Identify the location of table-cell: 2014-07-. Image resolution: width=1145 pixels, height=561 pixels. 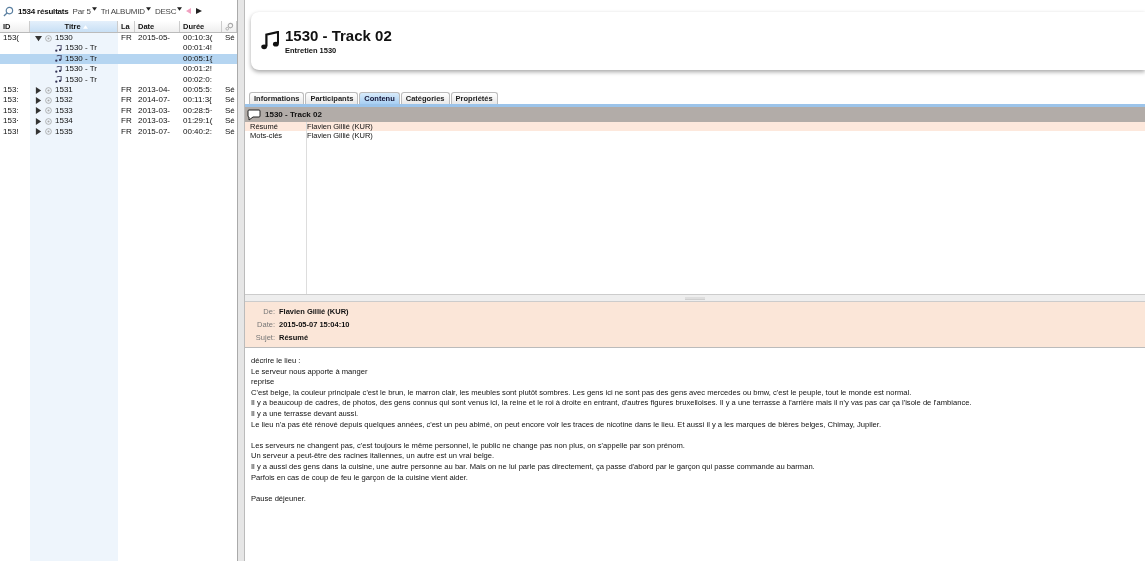
(154, 100).